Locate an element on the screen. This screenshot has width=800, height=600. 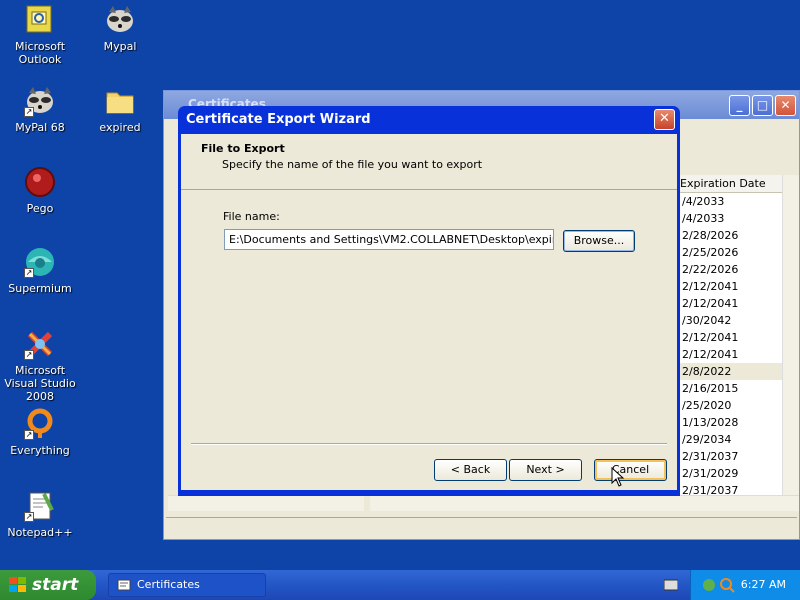
system-tray: 6:27 AM is located at coordinates (745, 585).